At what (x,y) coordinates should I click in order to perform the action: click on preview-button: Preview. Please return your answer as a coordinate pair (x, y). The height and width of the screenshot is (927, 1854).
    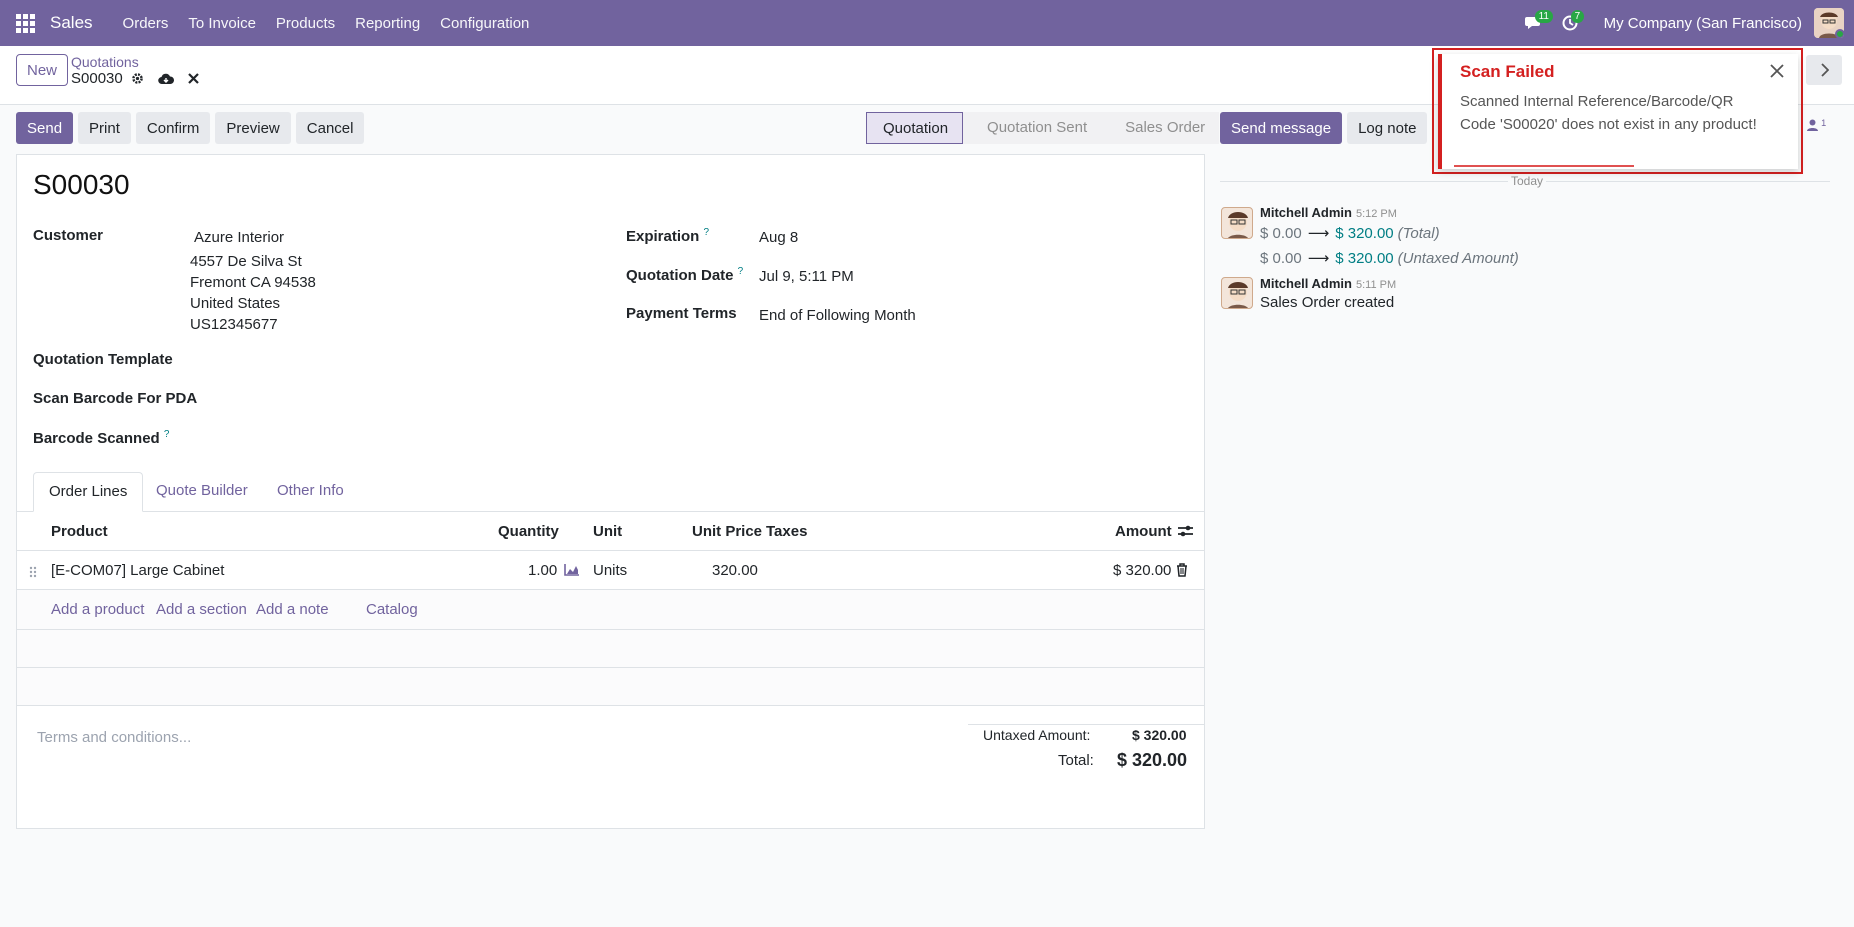
    Looking at the image, I should click on (253, 128).